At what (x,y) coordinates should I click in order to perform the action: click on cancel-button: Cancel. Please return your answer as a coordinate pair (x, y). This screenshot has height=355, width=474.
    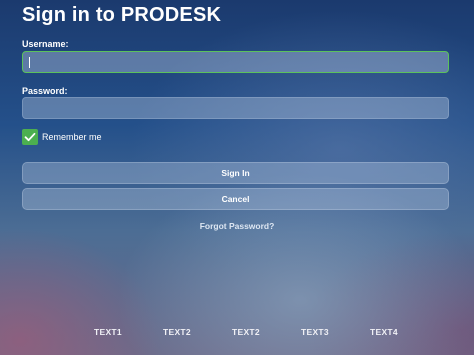
    Looking at the image, I should click on (235, 199).